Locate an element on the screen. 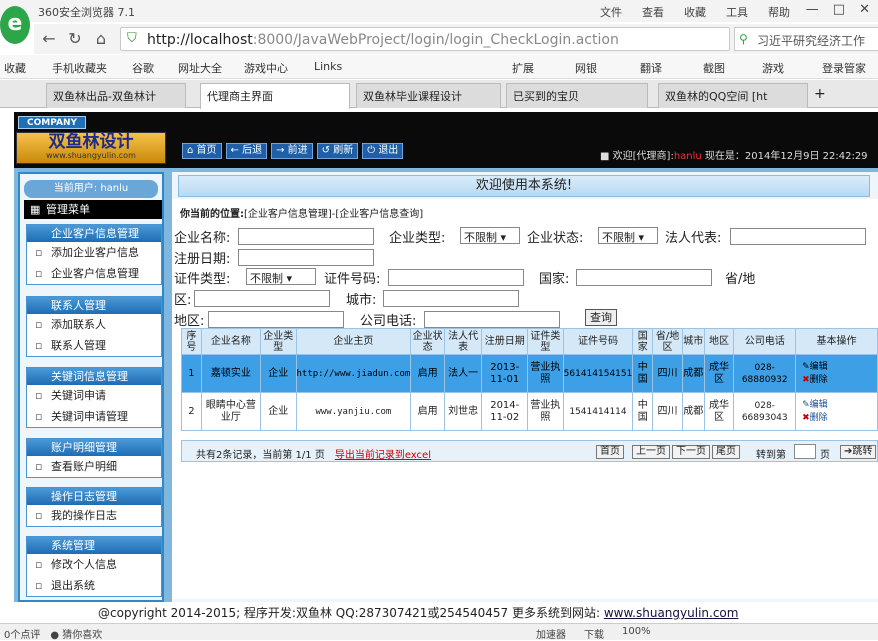  country-input is located at coordinates (644, 277).